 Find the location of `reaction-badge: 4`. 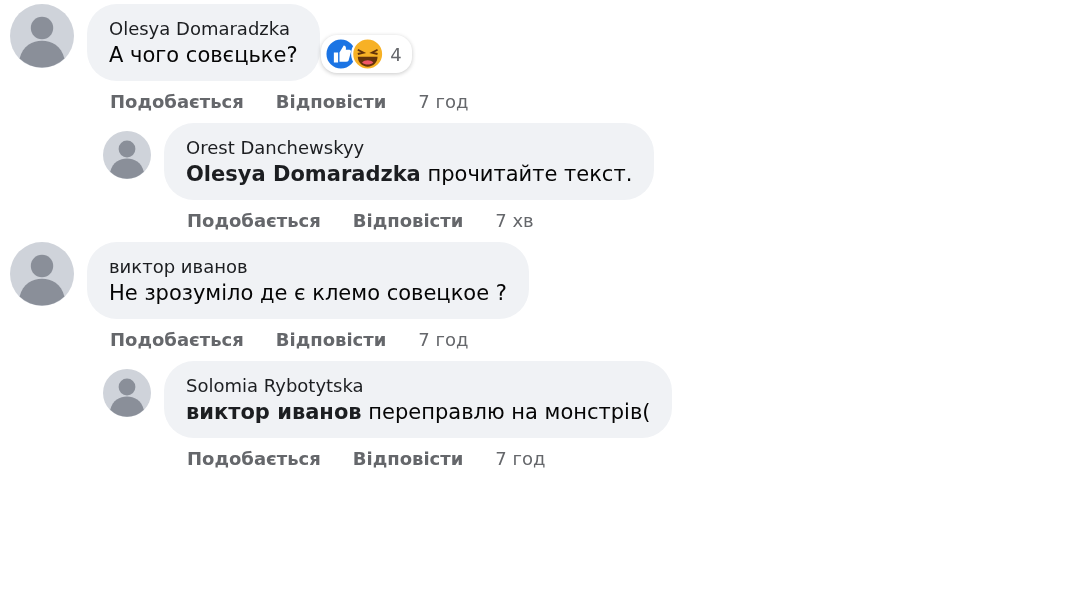

reaction-badge: 4 is located at coordinates (366, 54).